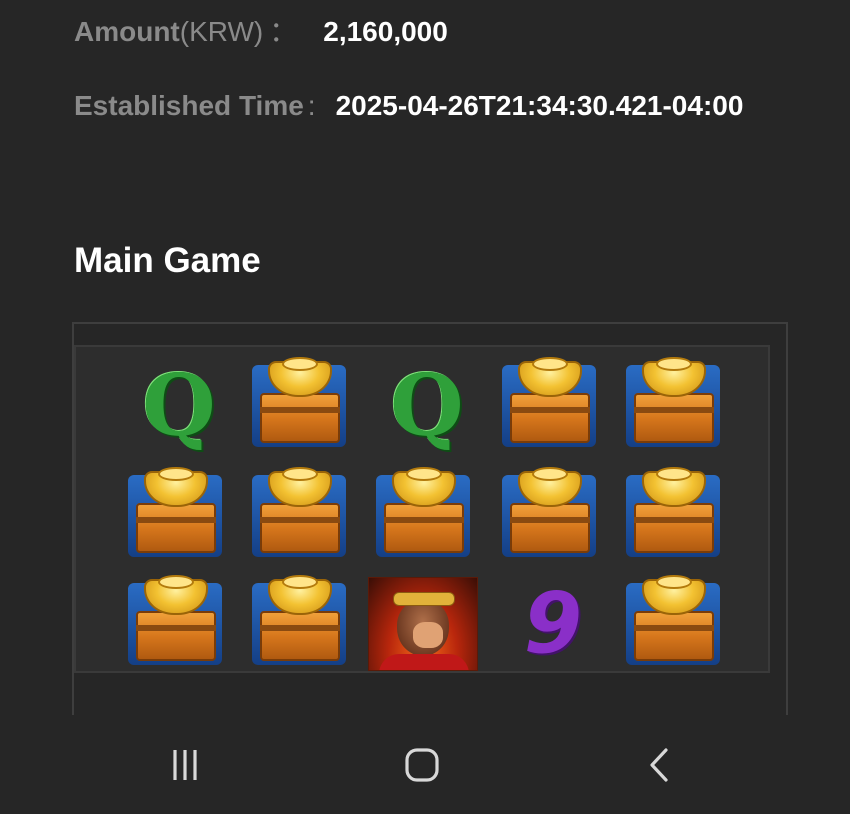 The height and width of the screenshot is (814, 850). Describe the element at coordinates (385, 31) in the screenshot. I see `amount-value: 2,160,000` at that location.